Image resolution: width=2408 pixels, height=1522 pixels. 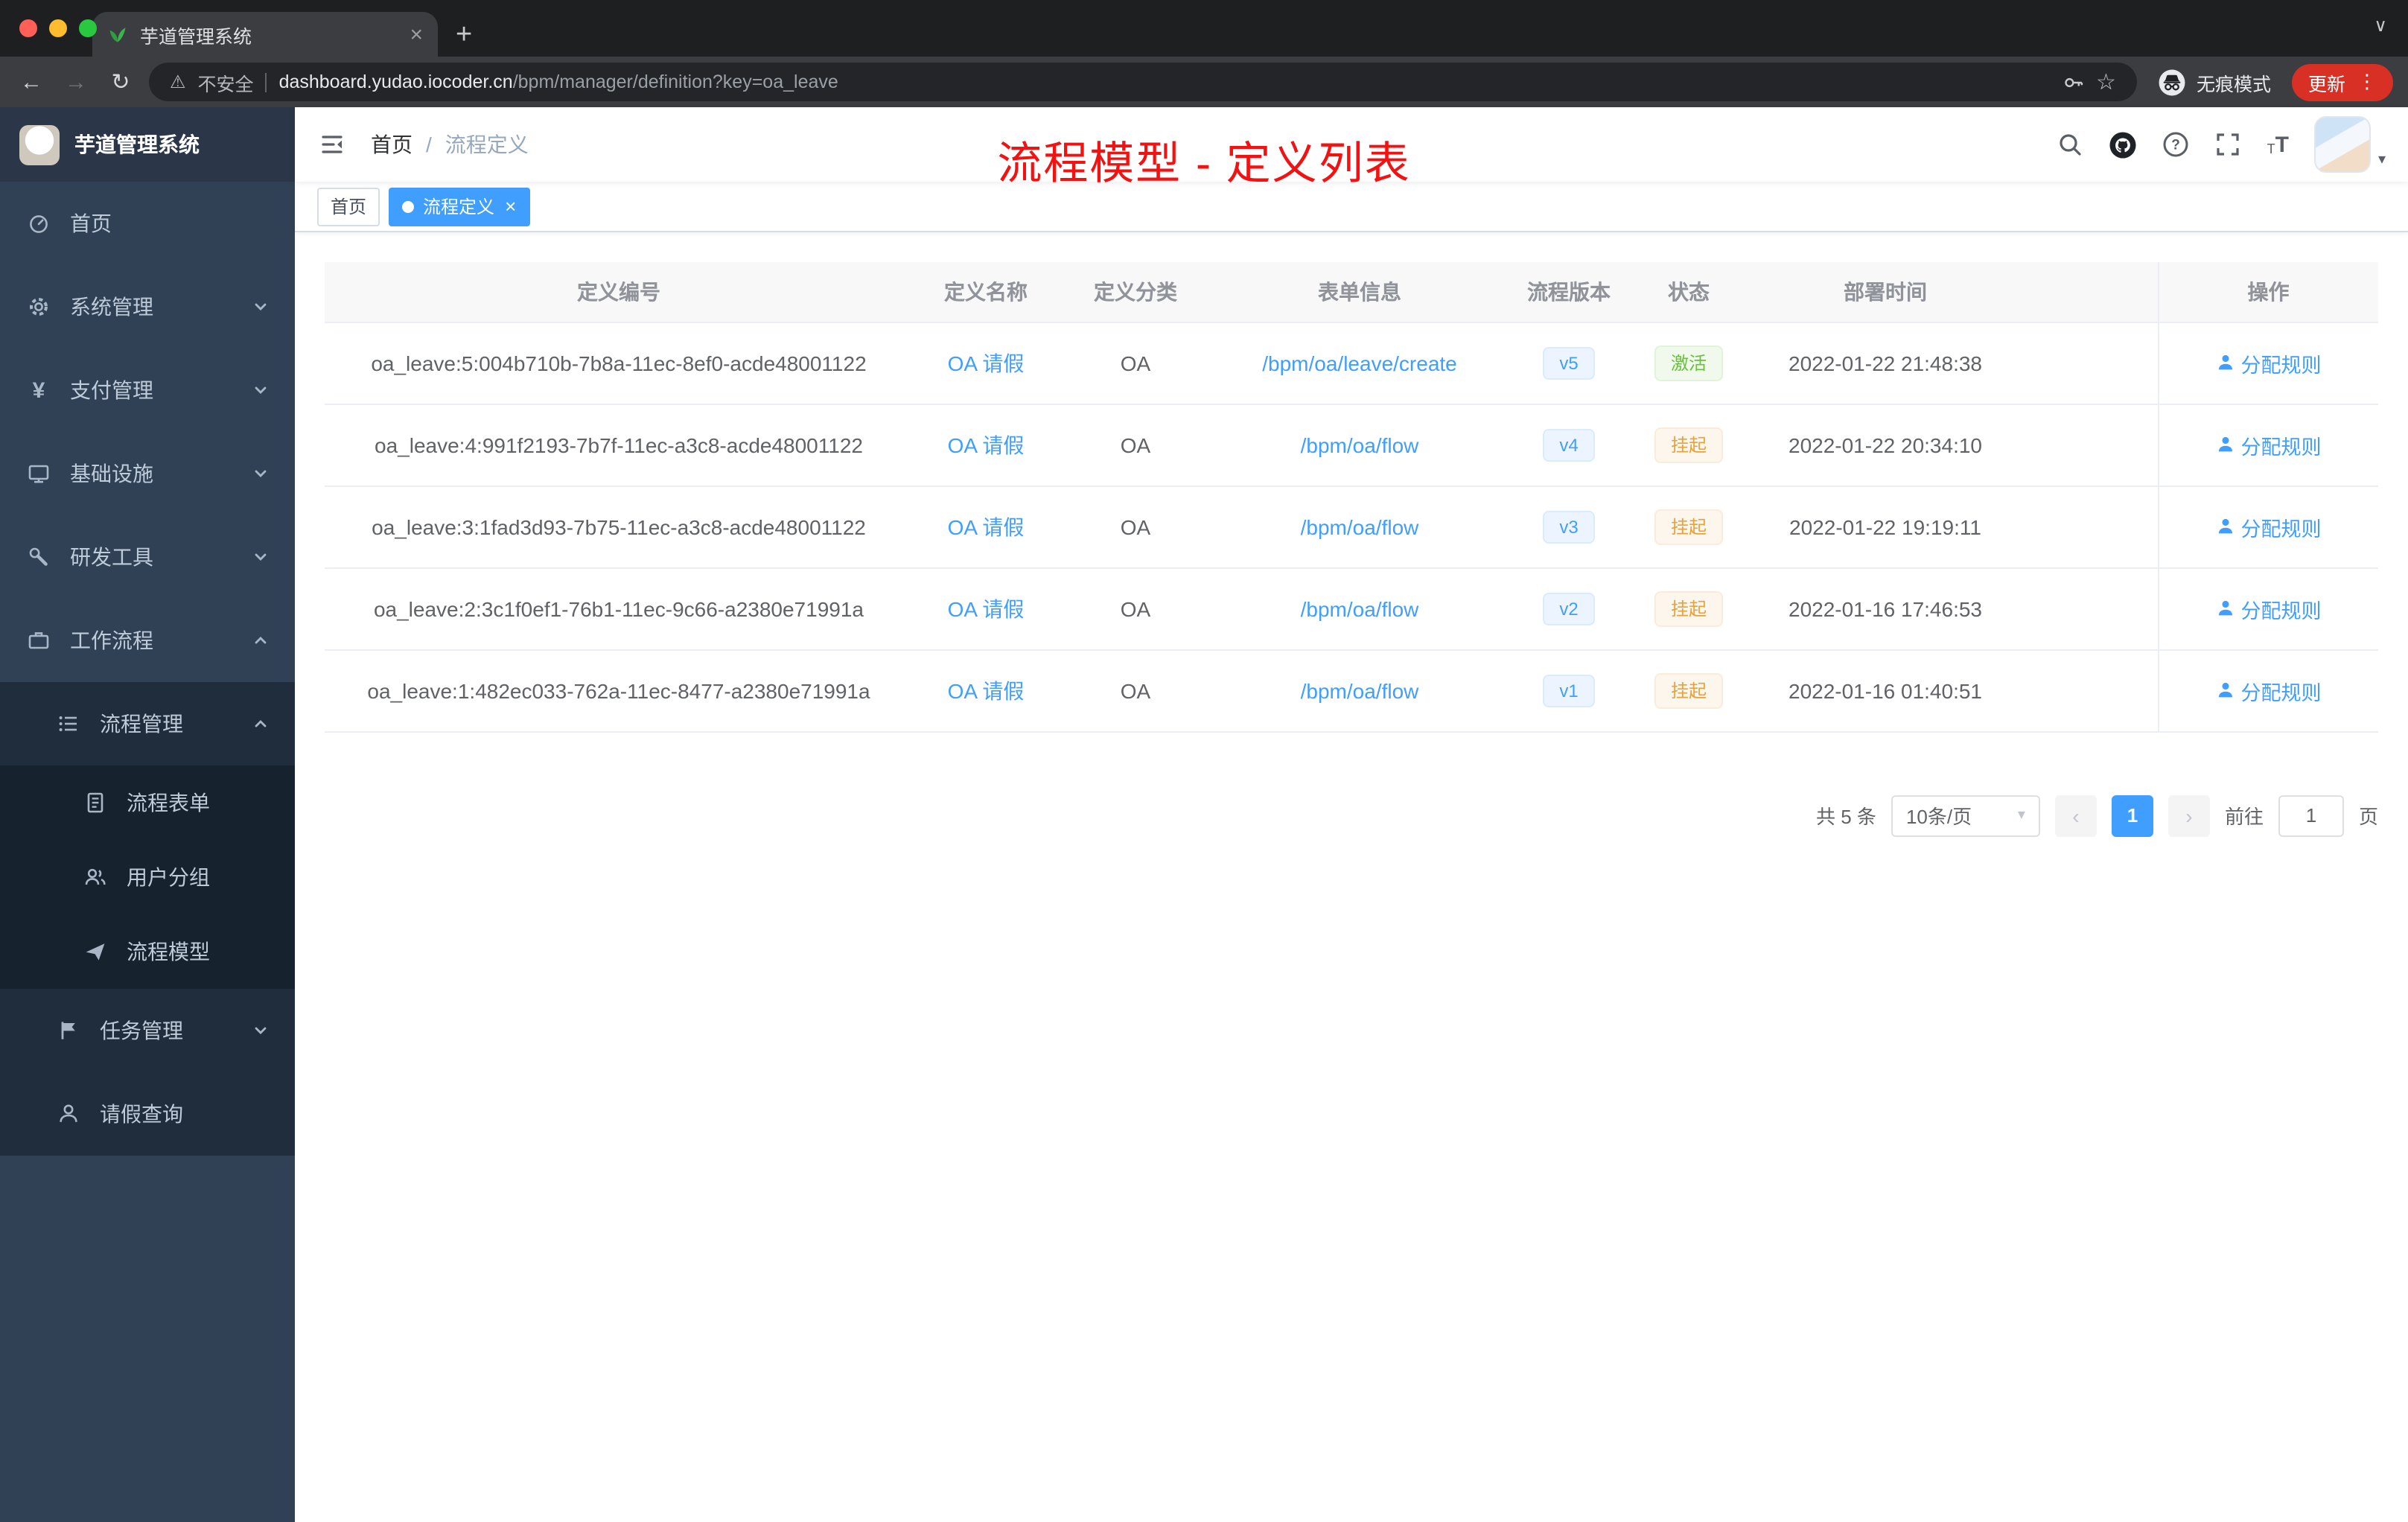 I want to click on help-icon: ?, so click(x=2176, y=144).